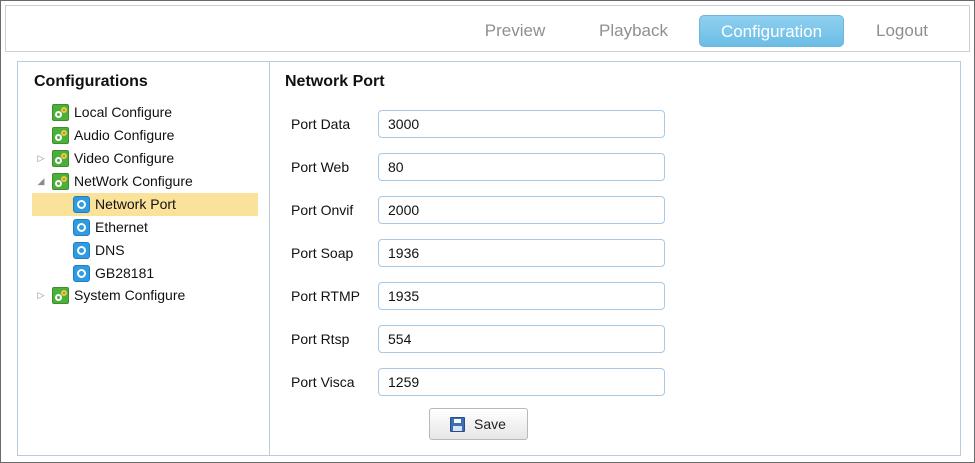 The height and width of the screenshot is (463, 975). I want to click on port-rtmp-input, so click(521, 296).